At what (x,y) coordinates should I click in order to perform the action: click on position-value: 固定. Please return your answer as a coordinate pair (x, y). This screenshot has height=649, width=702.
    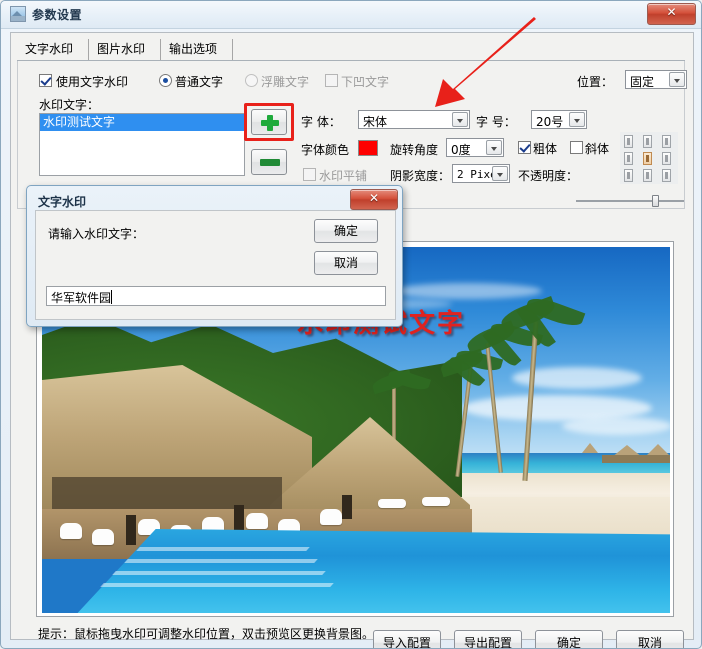
    Looking at the image, I should click on (642, 82).